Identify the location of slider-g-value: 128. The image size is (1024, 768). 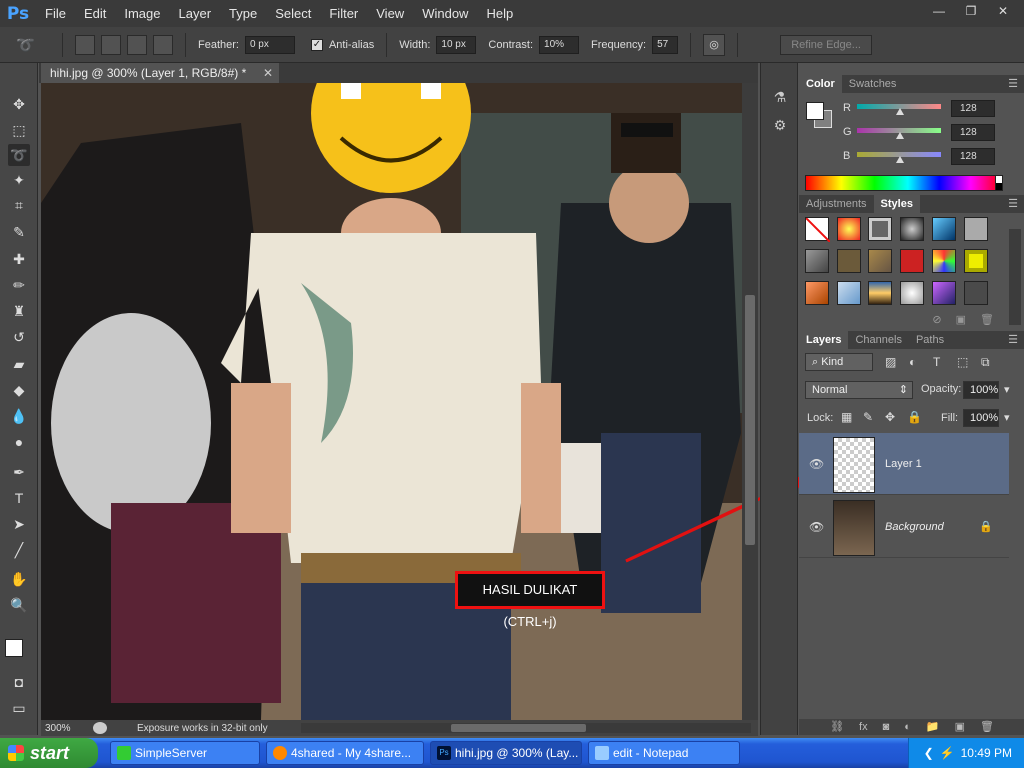
(973, 132).